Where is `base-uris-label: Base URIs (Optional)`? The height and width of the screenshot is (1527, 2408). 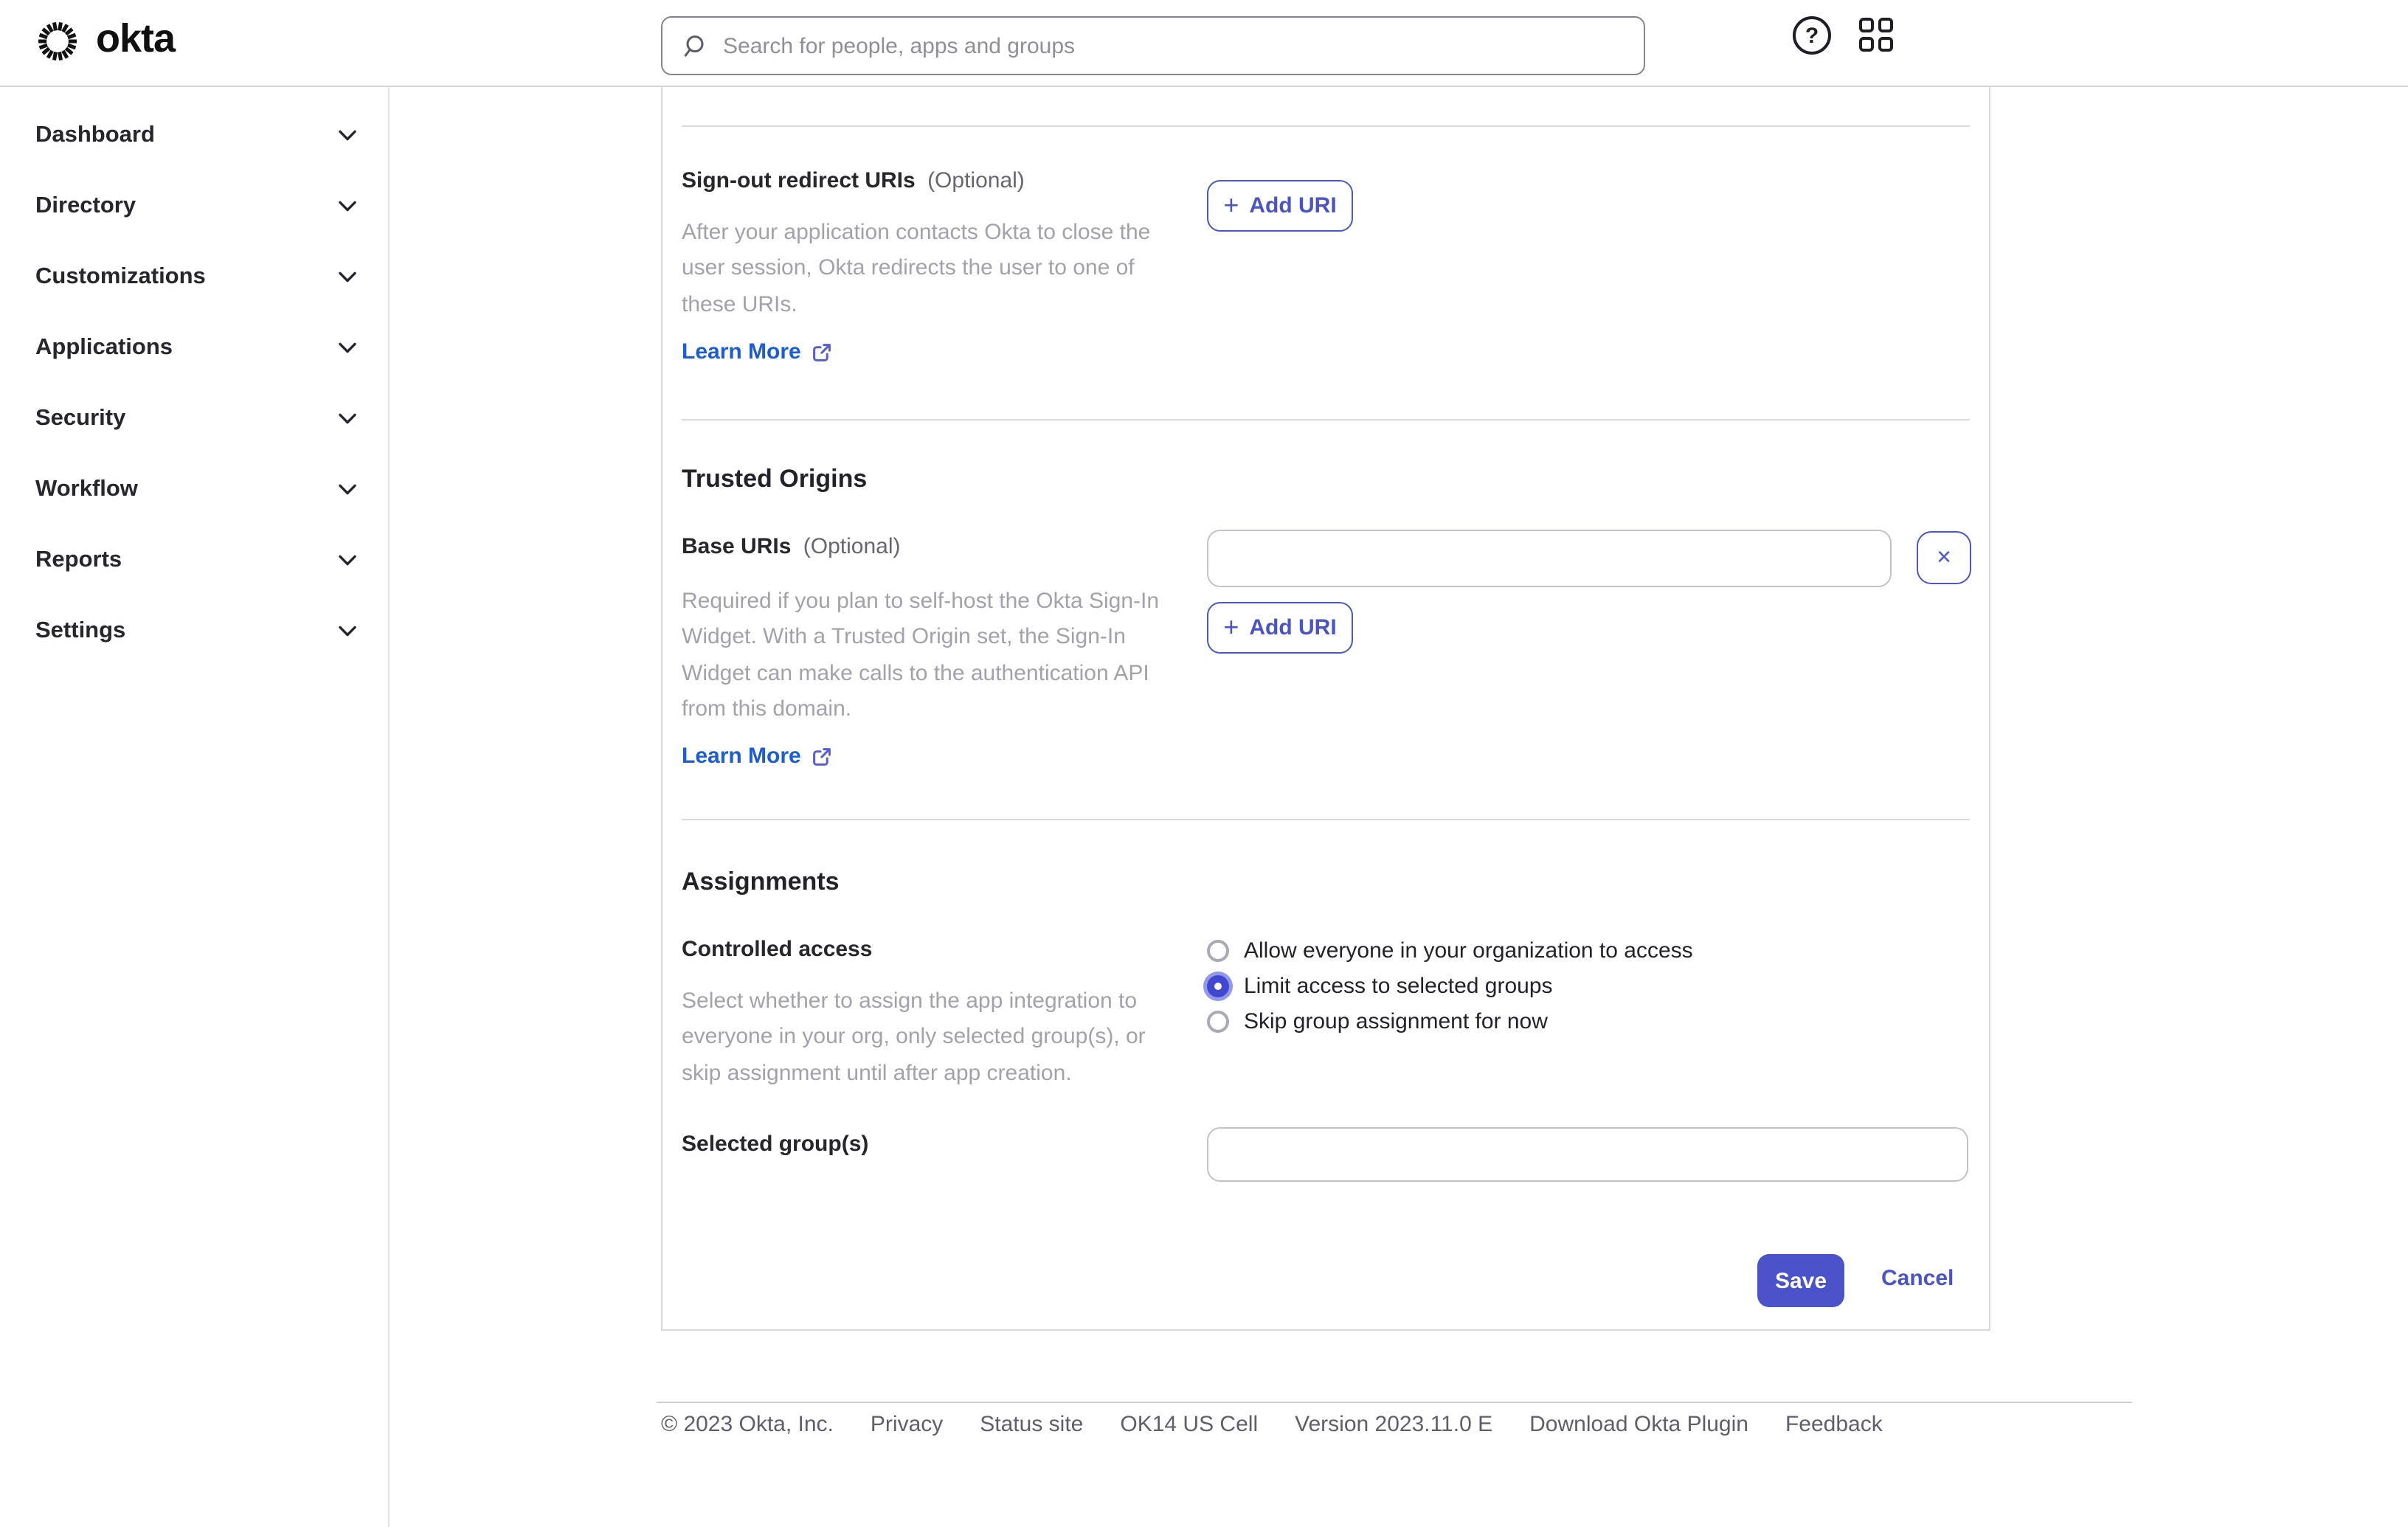
base-uris-label: Base URIs (Optional) is located at coordinates (791, 547).